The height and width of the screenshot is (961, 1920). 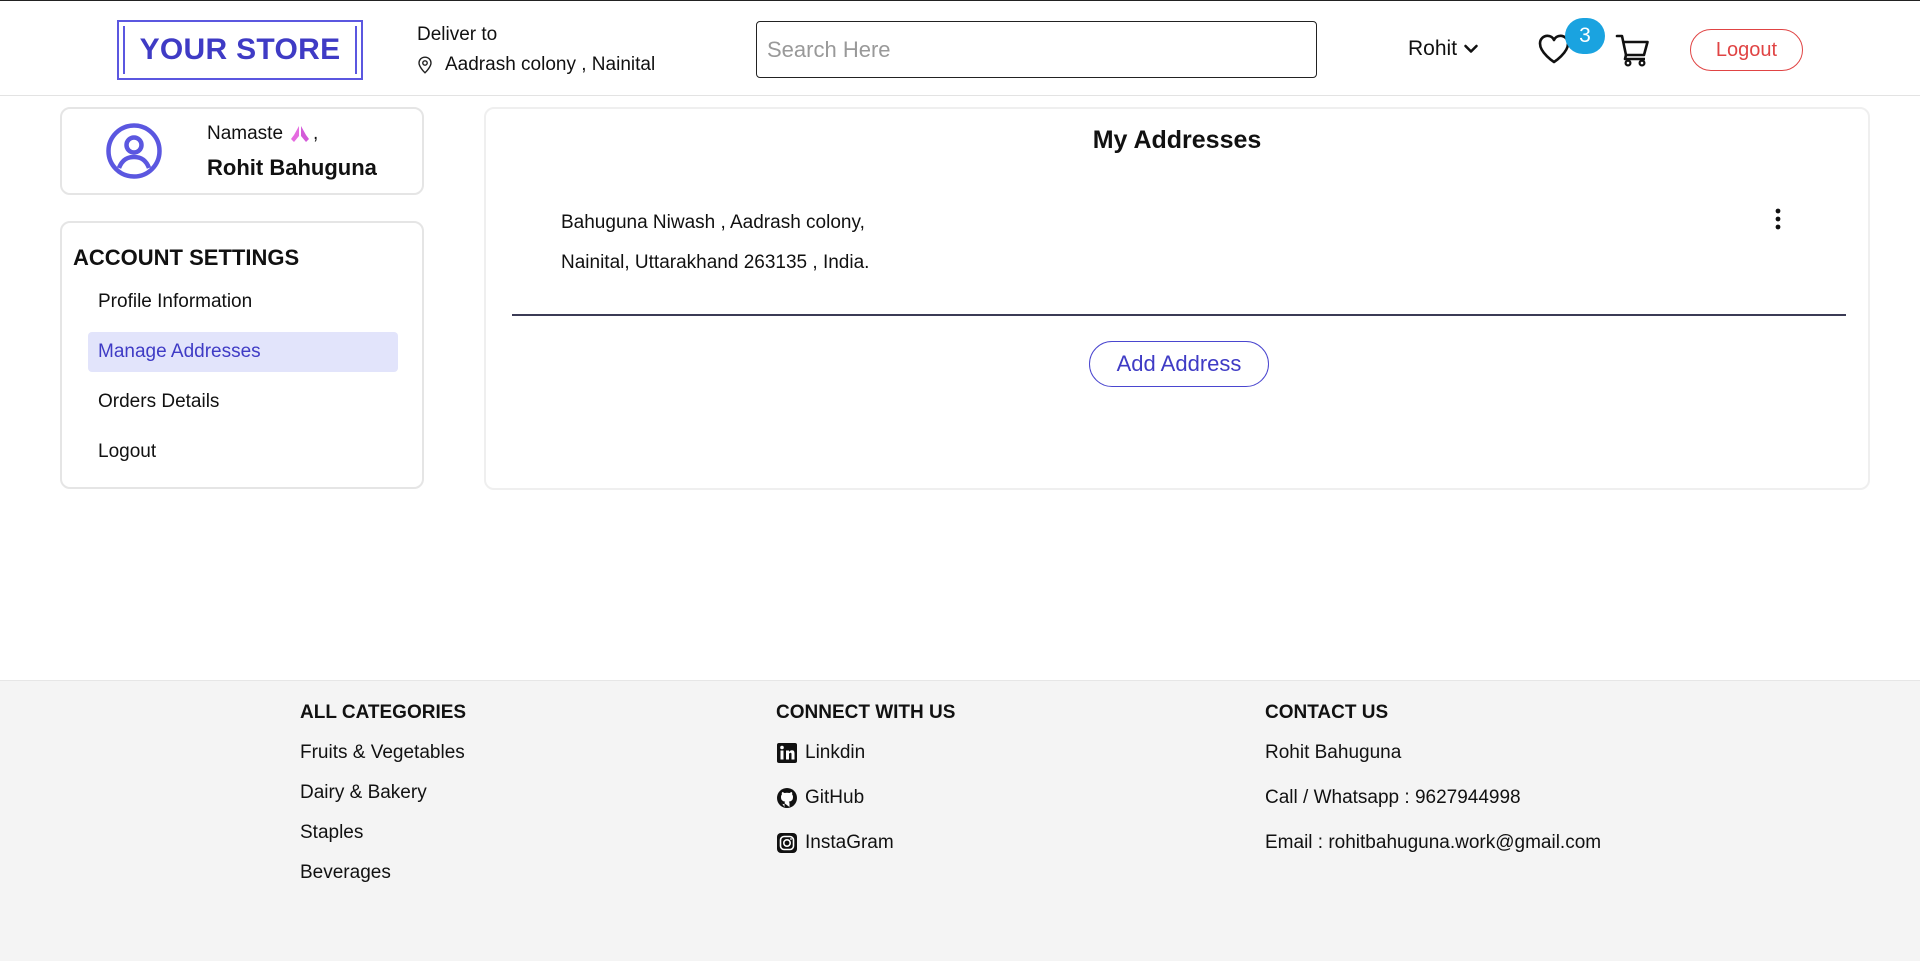 What do you see at coordinates (1778, 219) in the screenshot?
I see `more-options-icon` at bounding box center [1778, 219].